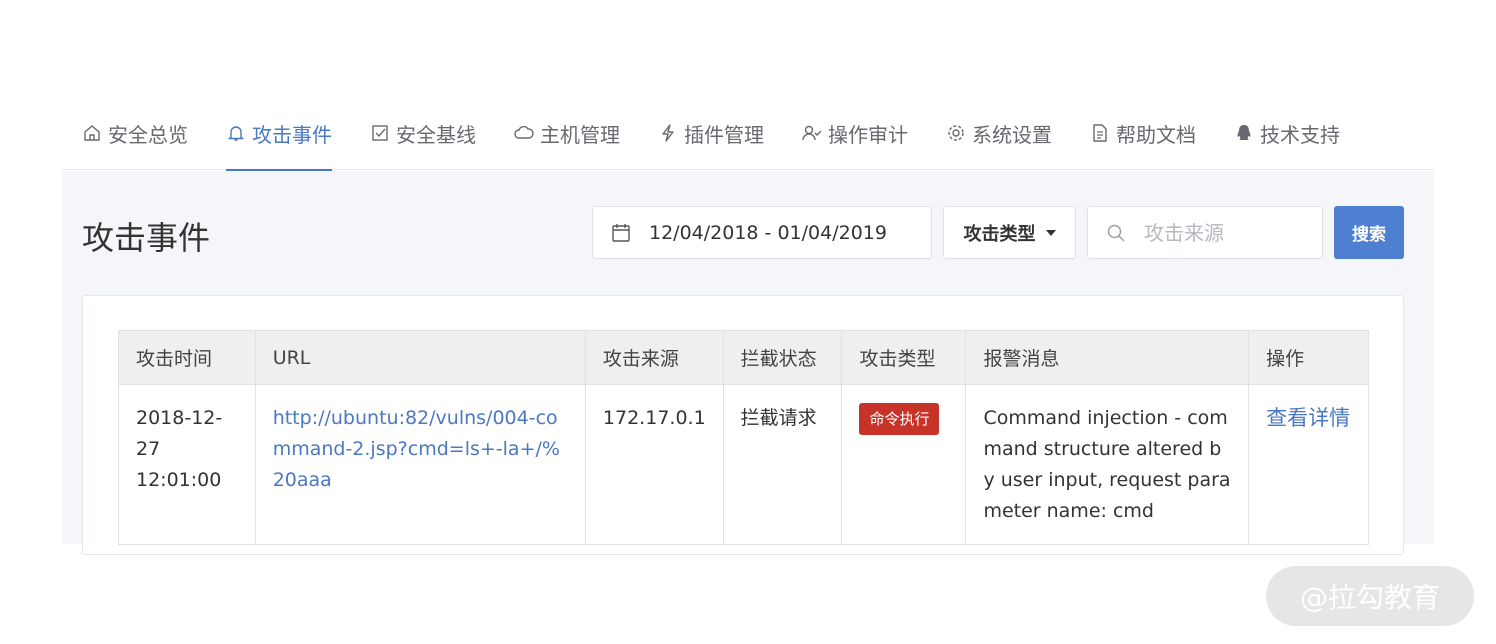 The image size is (1496, 644). Describe the element at coordinates (956, 133) in the screenshot. I see `gear-icon` at that location.